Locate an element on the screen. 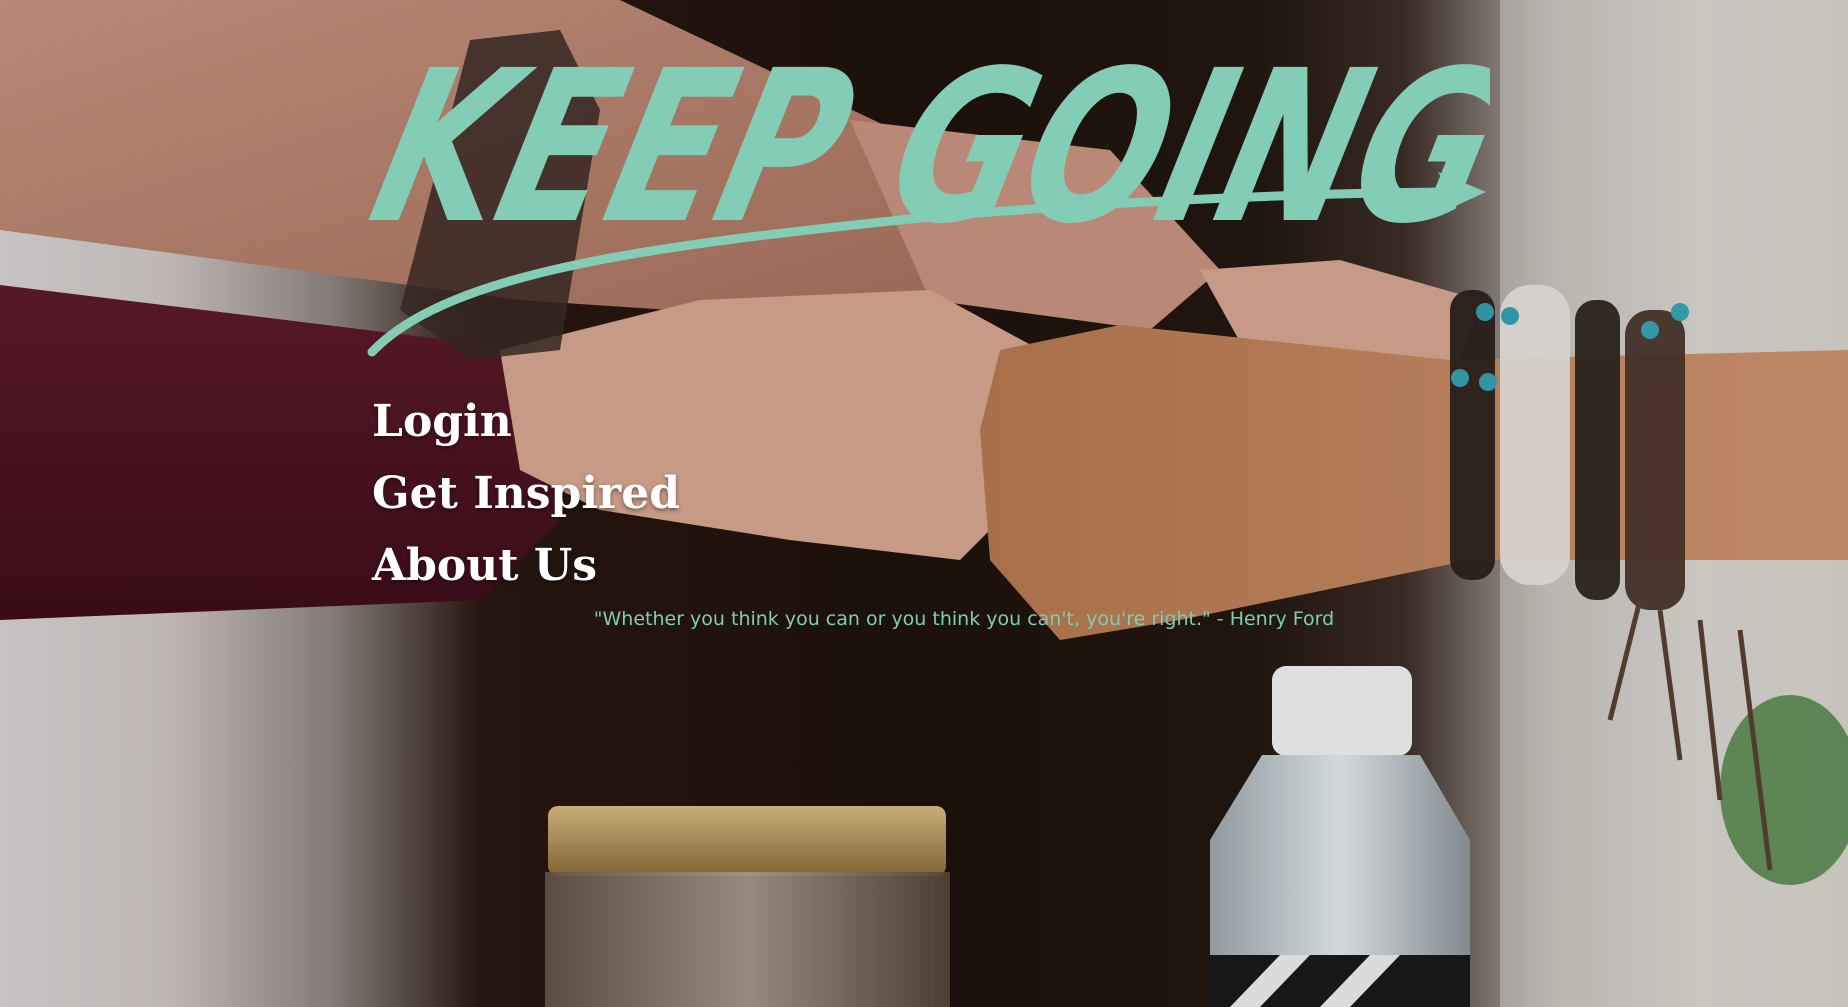 The height and width of the screenshot is (1007, 1848). logo-text: KEEP GOING is located at coordinates (925, 148).